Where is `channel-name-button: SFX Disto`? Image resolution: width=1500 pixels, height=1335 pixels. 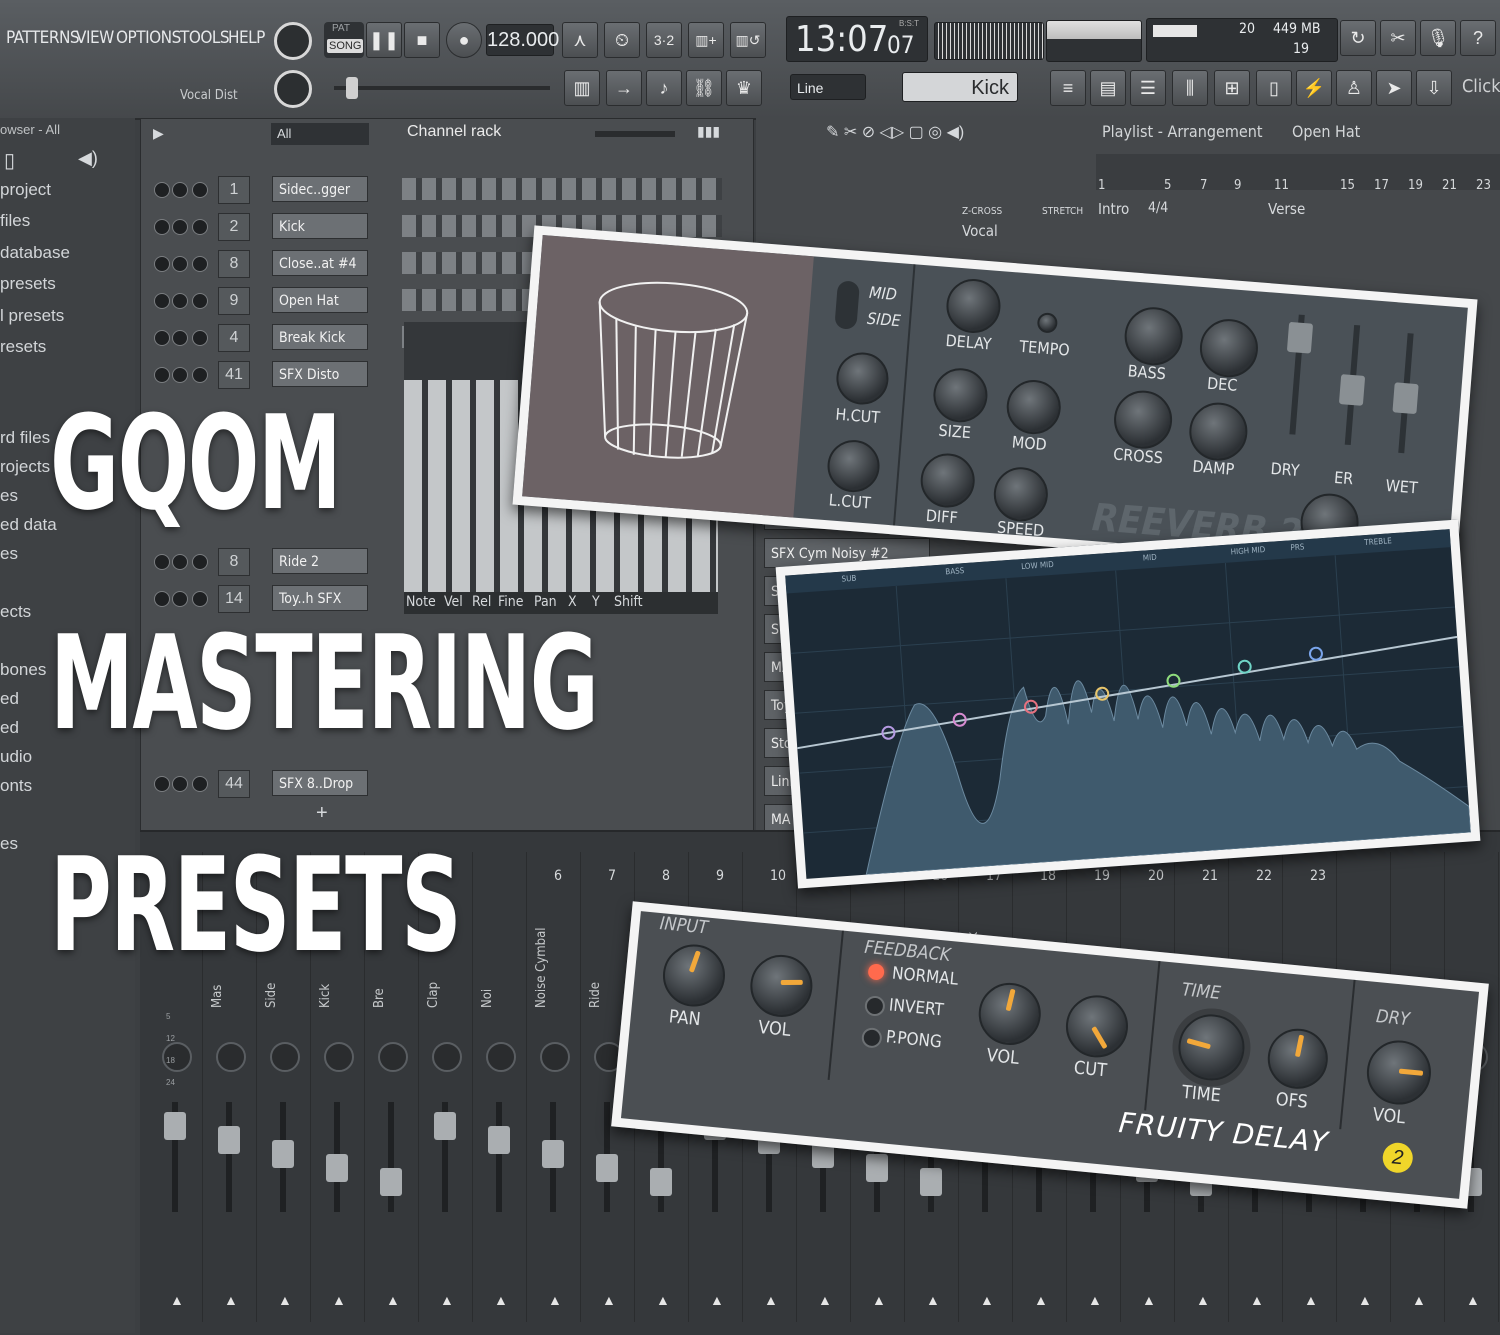
channel-name-button: SFX Disto is located at coordinates (320, 374).